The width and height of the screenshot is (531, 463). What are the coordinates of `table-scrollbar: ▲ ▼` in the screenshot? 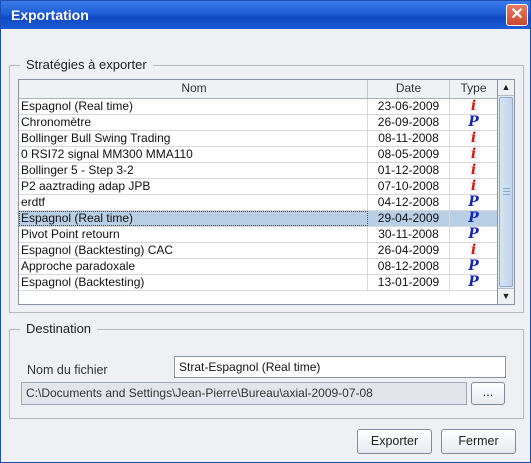 It's located at (506, 192).